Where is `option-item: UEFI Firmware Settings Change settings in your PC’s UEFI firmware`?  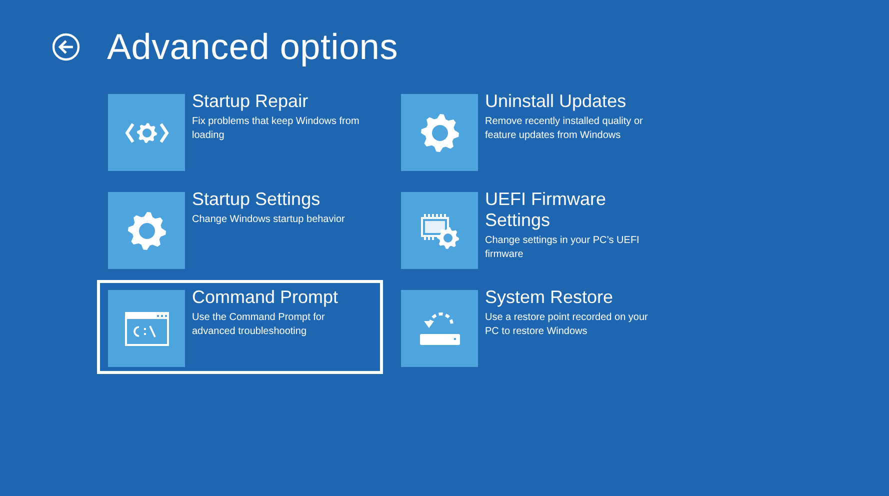
option-item: UEFI Firmware Settings Change settings in your PC’s UEFI firmware is located at coordinates (533, 229).